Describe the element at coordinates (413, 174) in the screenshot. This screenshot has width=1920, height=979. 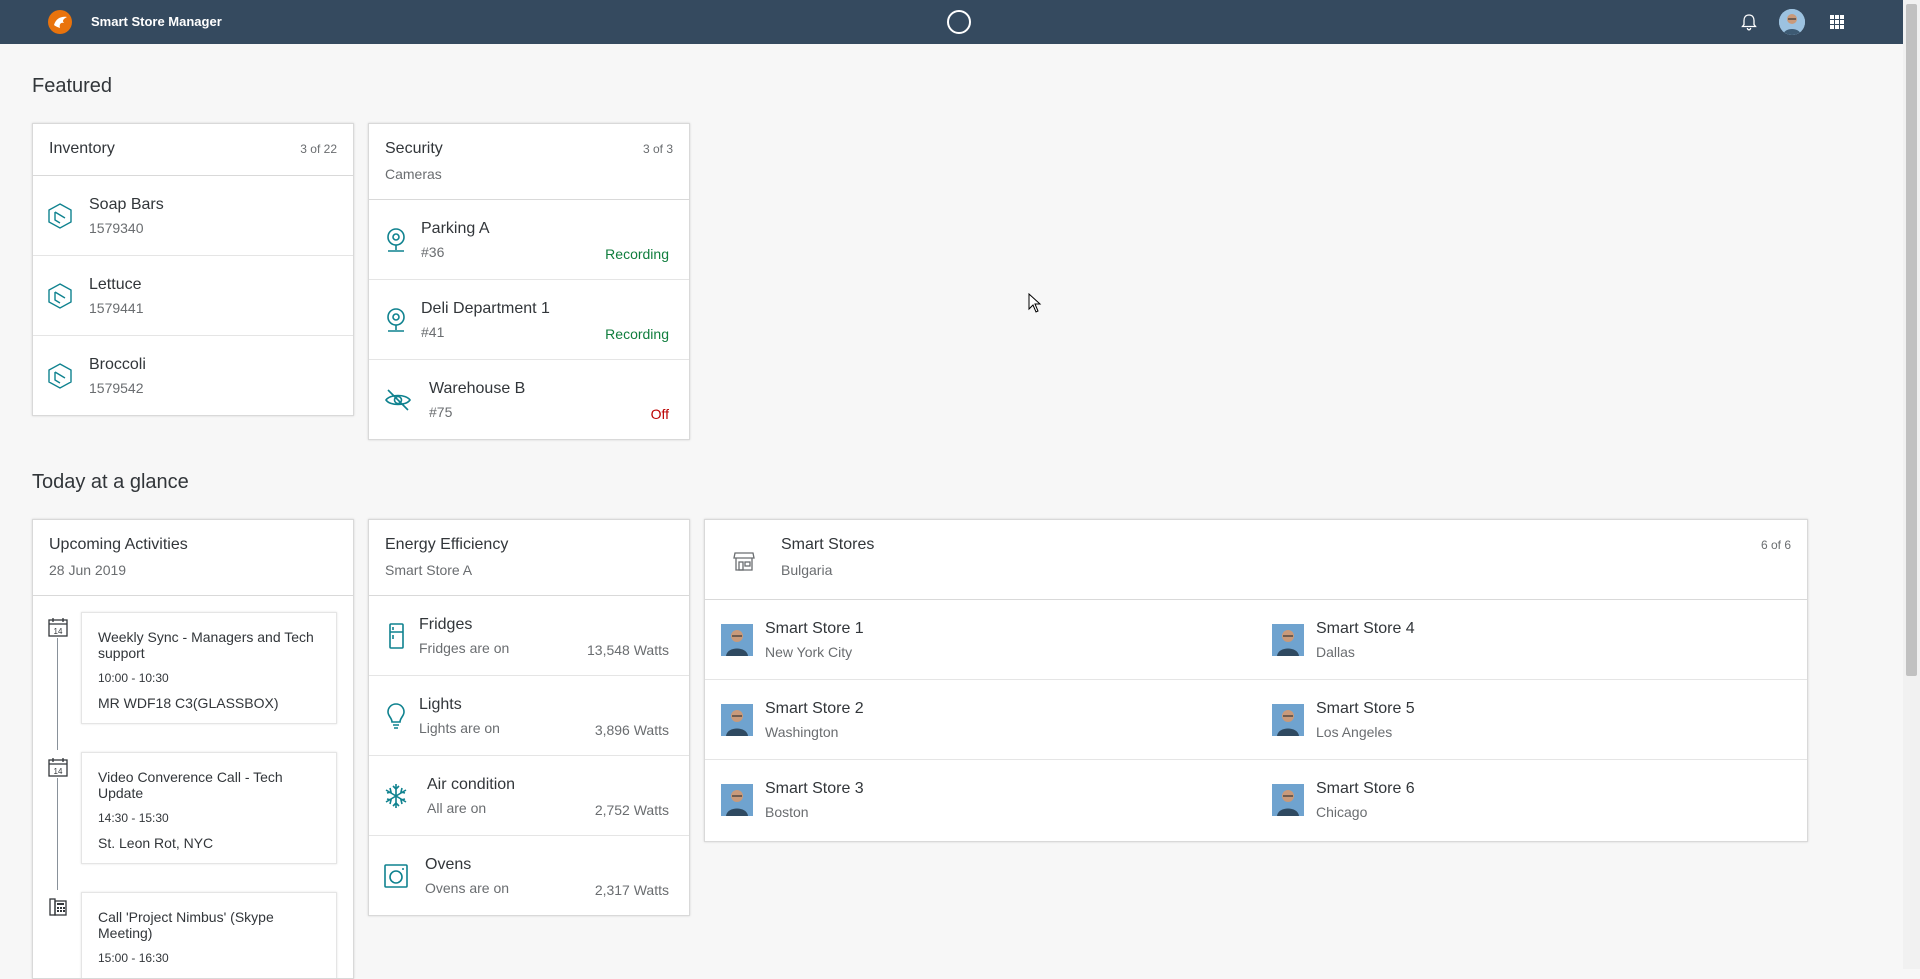
I see `security-card-subtitle: Cameras` at that location.